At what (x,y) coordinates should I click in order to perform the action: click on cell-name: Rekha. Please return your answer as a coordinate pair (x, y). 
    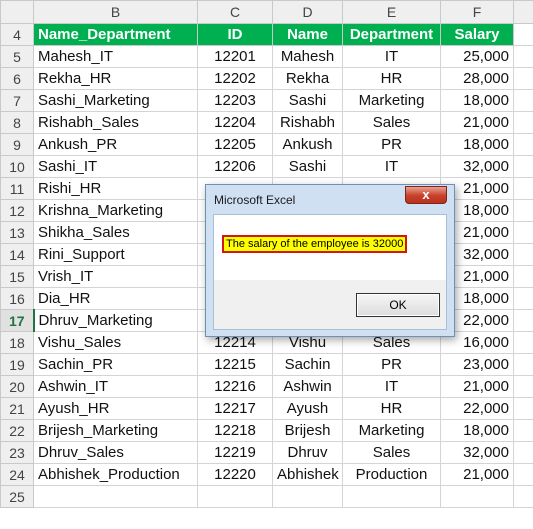
    Looking at the image, I should click on (307, 78).